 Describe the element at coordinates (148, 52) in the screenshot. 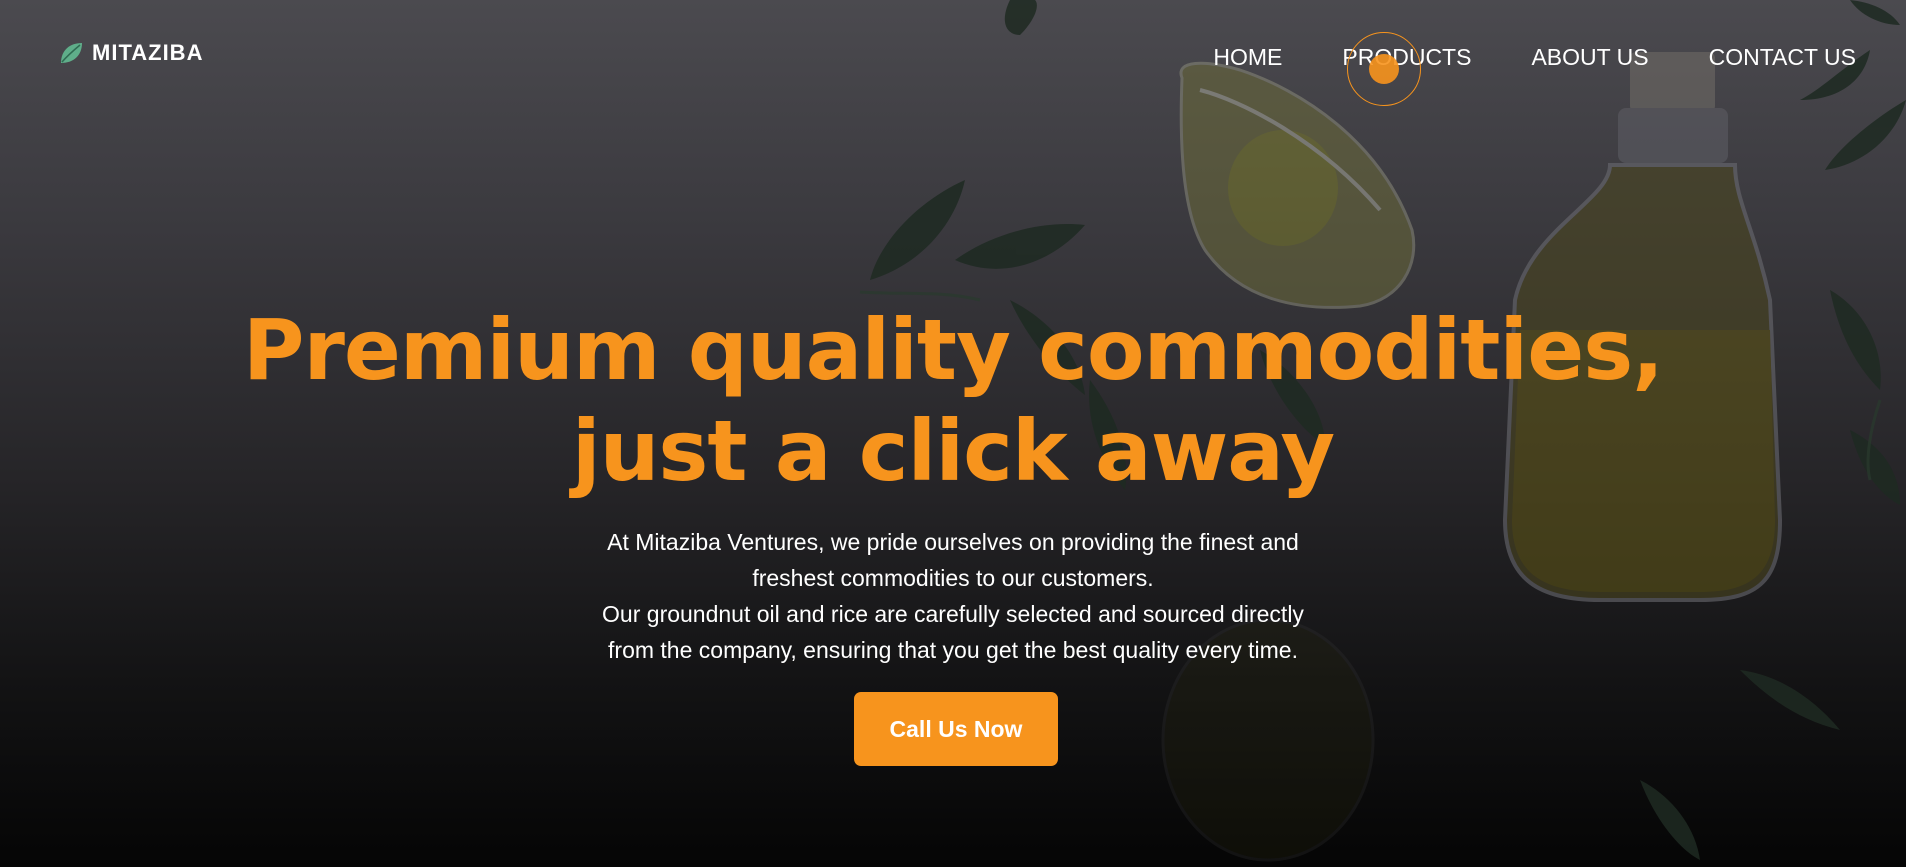

I see `brand-name: MITAZIBA` at that location.